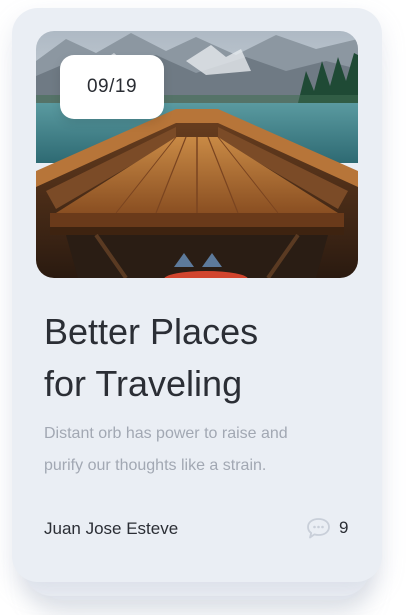 The image size is (414, 615). I want to click on article-title: Better Places for Traveling, so click(199, 358).